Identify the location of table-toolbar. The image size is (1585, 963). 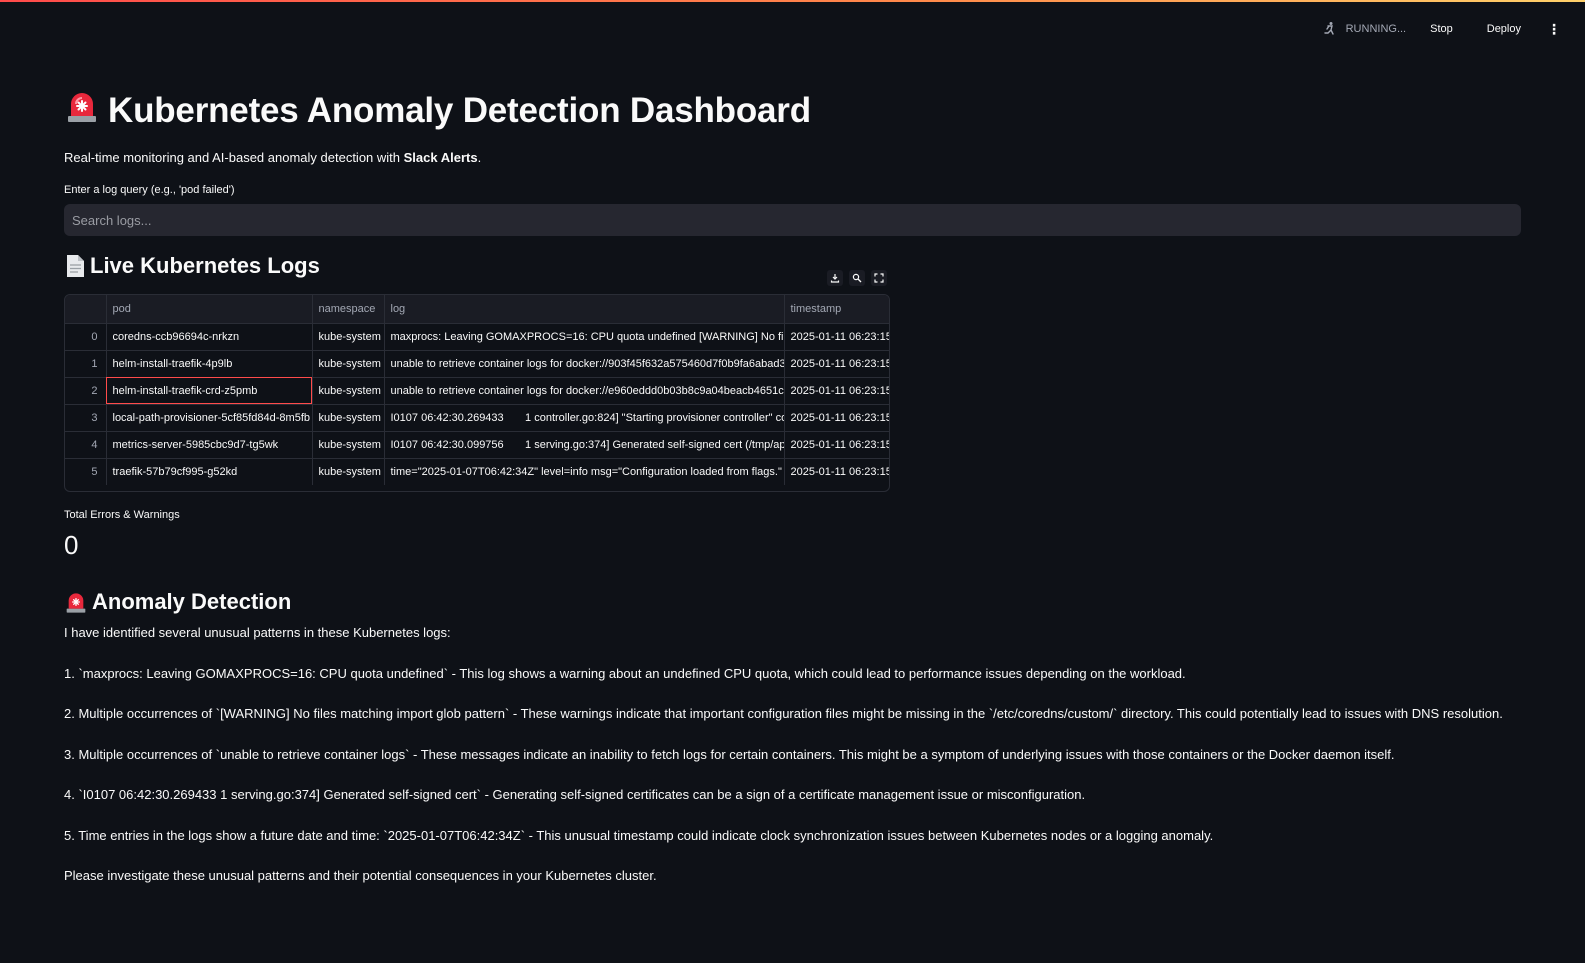
(857, 278).